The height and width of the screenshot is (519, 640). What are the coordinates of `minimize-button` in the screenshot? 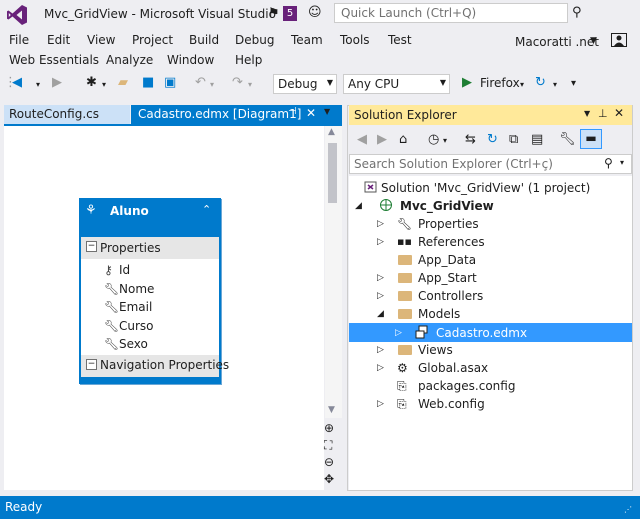 It's located at (578, 13).